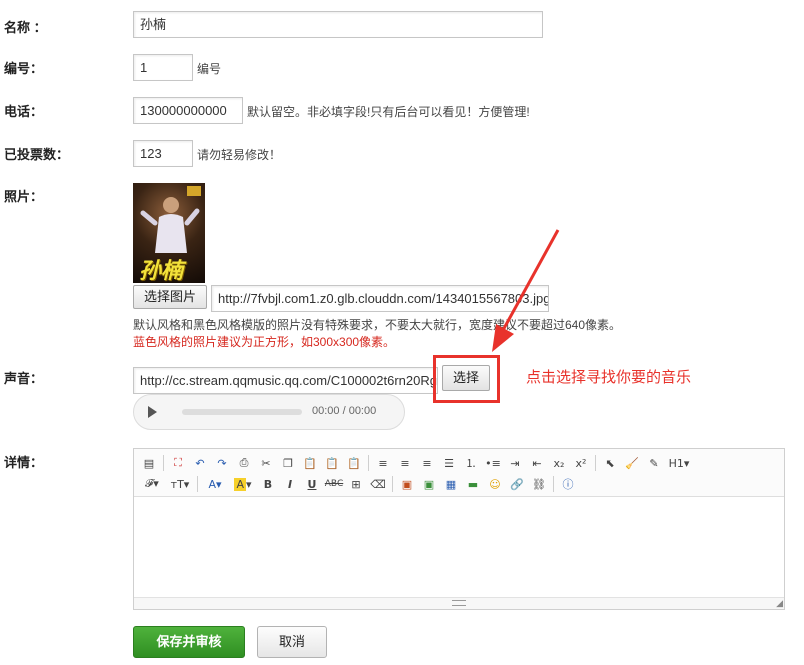 This screenshot has height=665, width=804. What do you see at coordinates (779, 603) in the screenshot?
I see `resize-corner-icon: ◢` at bounding box center [779, 603].